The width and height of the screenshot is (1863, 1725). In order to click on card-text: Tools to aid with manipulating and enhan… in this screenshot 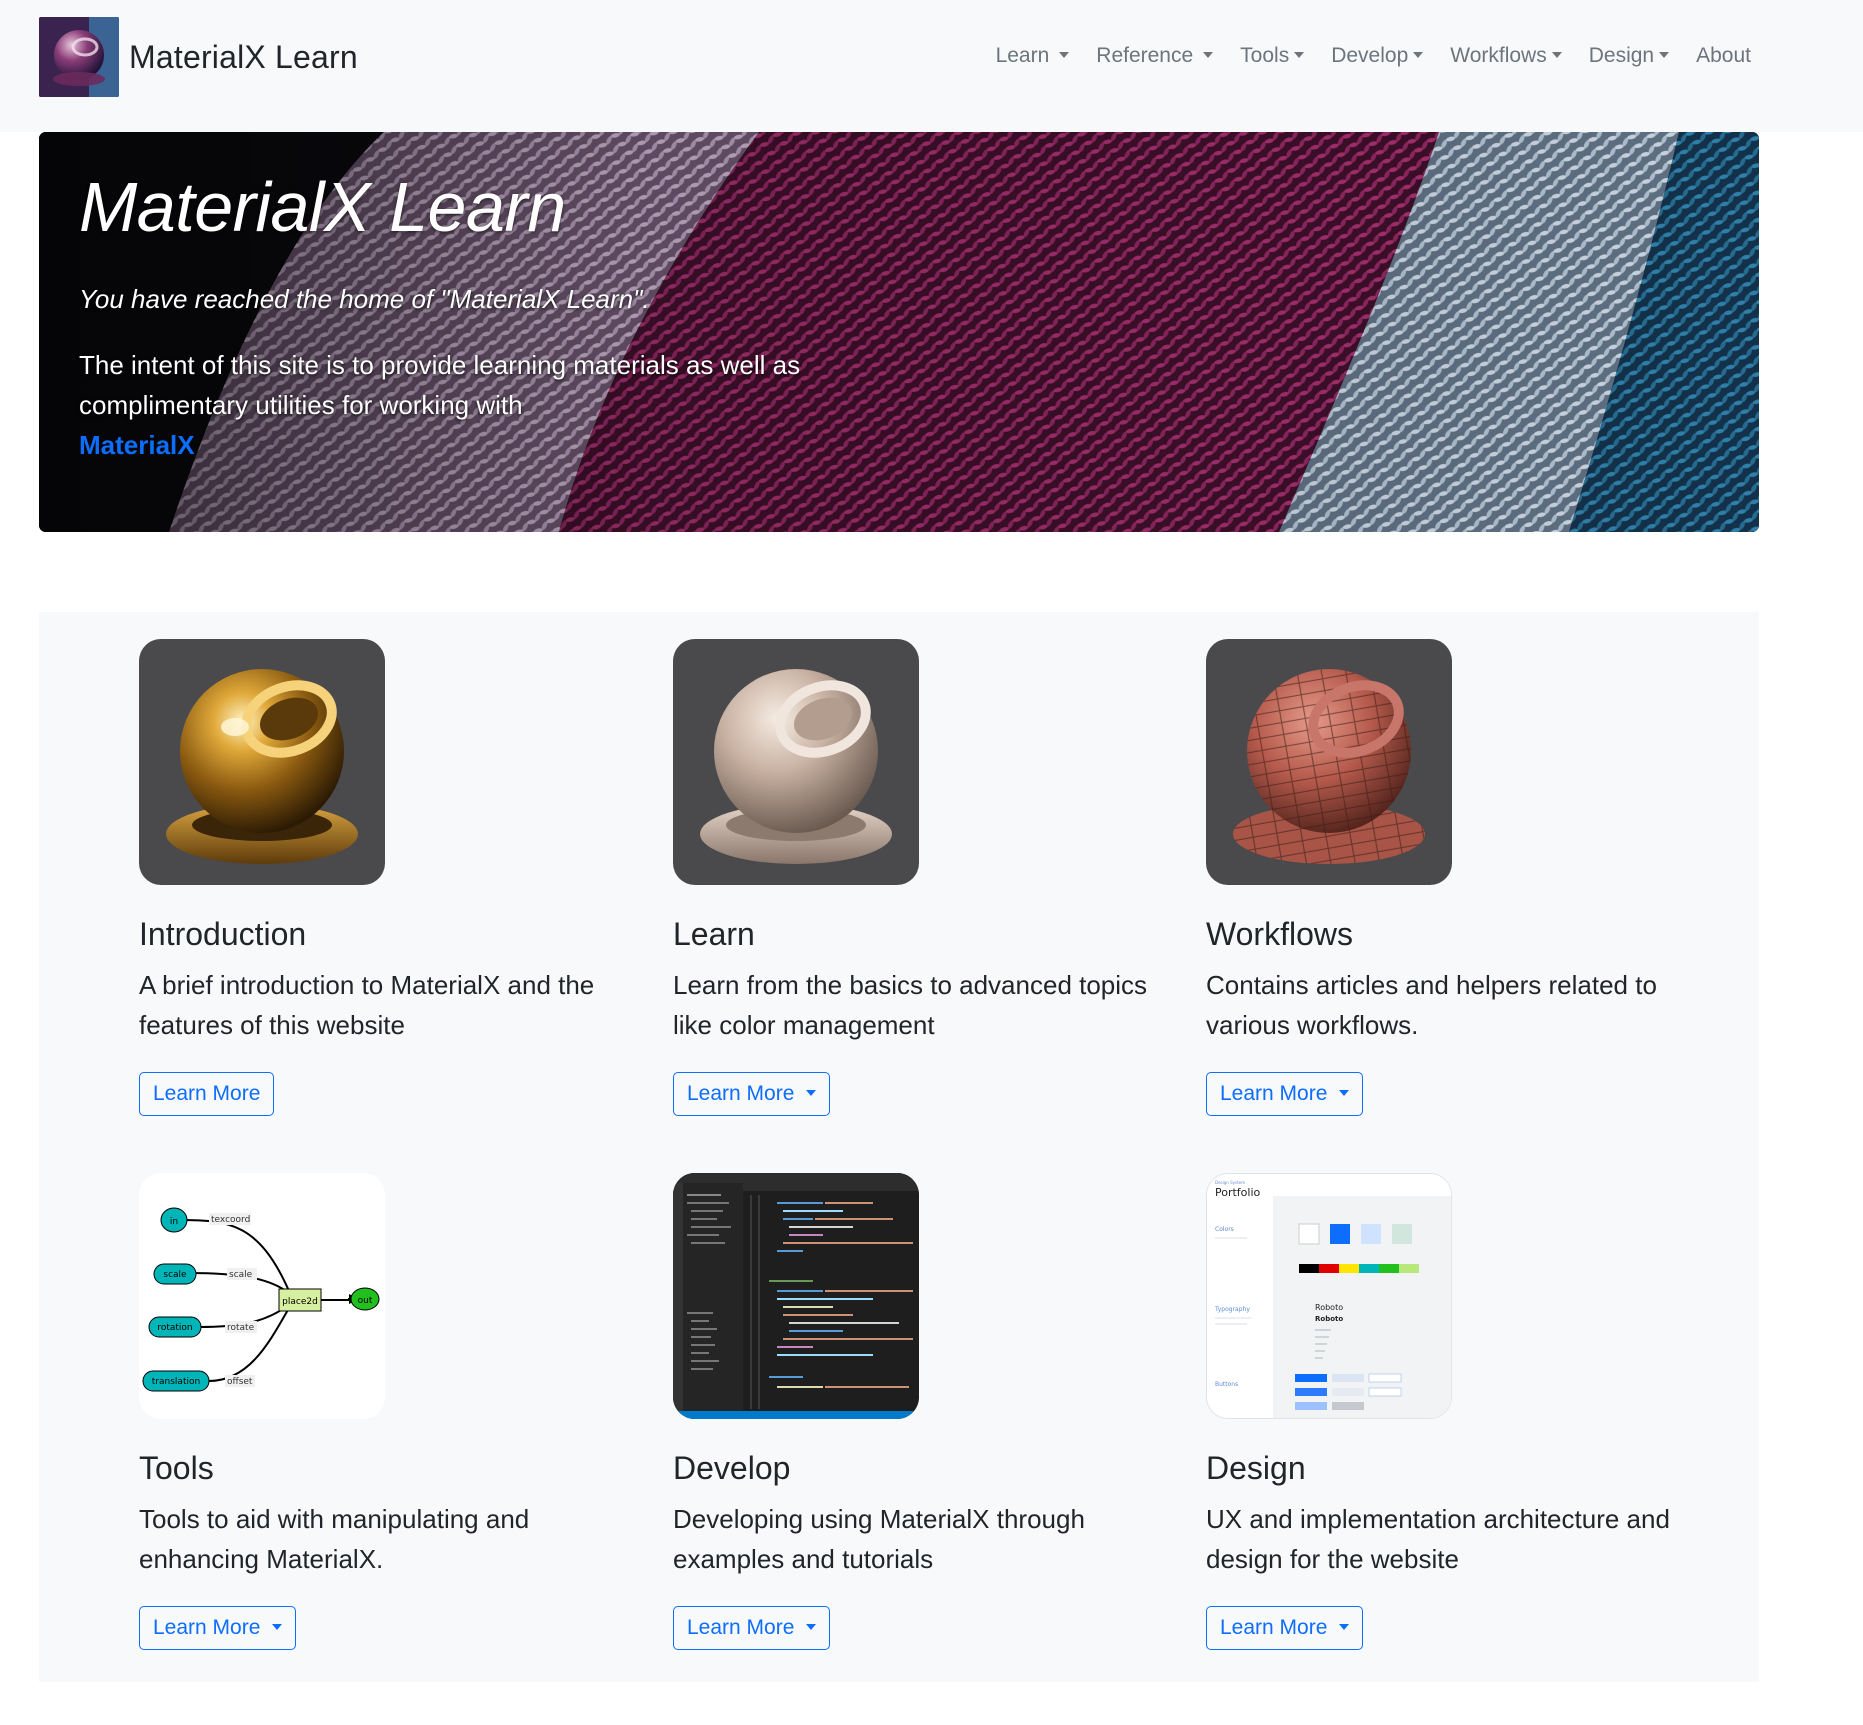, I will do `click(334, 1539)`.